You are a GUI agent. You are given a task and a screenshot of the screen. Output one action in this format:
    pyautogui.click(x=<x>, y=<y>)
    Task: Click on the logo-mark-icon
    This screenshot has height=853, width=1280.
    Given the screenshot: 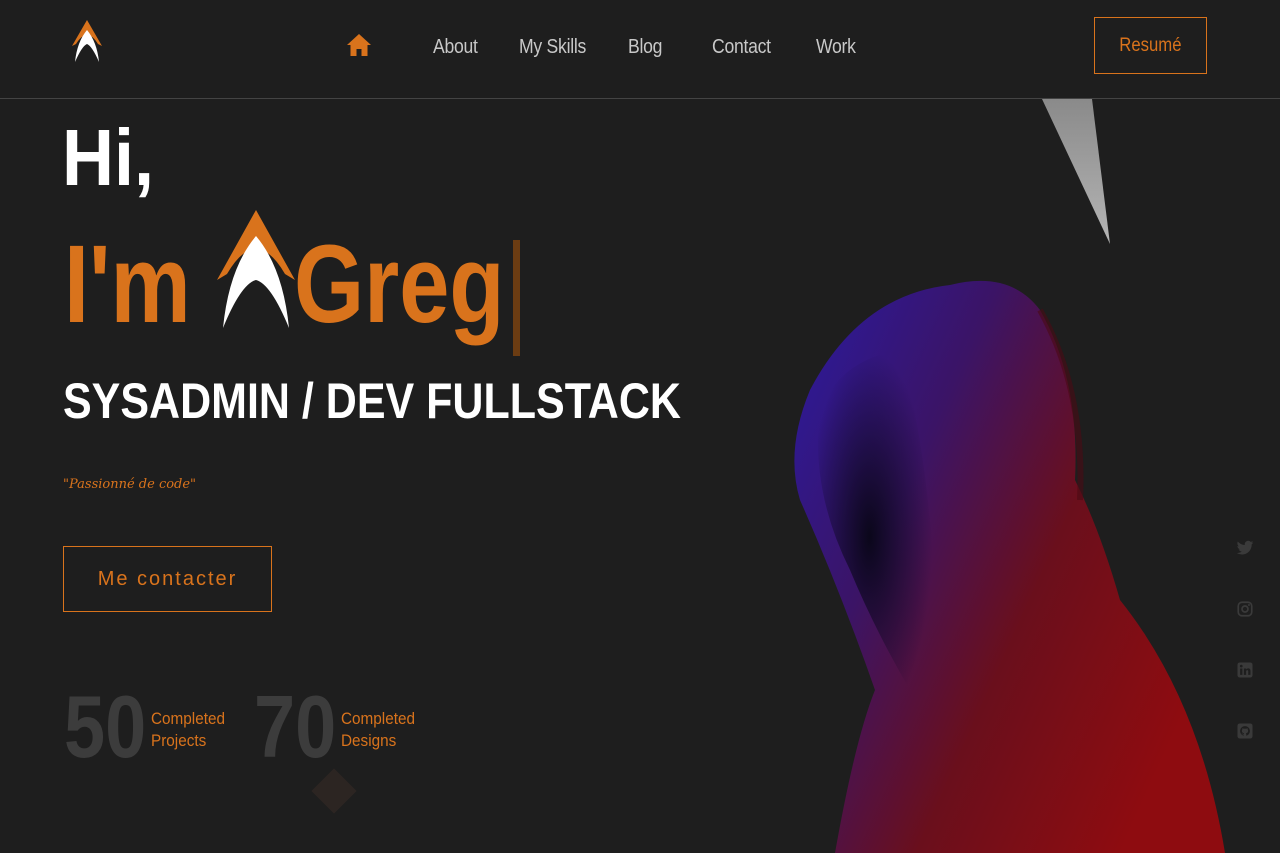 What is the action you would take?
    pyautogui.click(x=256, y=269)
    